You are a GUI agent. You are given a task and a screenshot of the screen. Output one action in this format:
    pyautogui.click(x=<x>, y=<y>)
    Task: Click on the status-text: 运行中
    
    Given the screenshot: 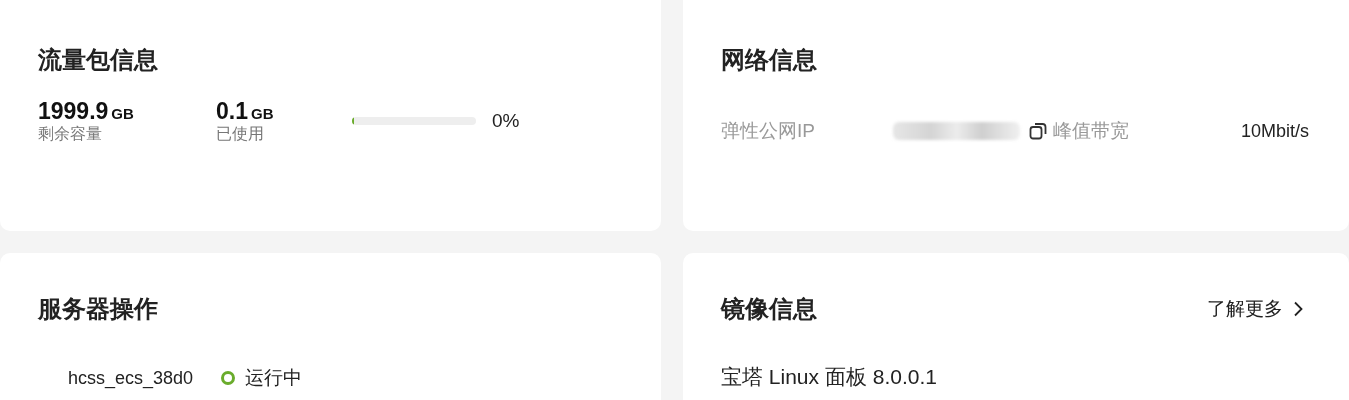 What is the action you would take?
    pyautogui.click(x=274, y=378)
    